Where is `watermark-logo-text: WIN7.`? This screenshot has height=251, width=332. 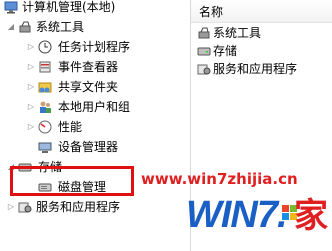
watermark-logo-text: WIN7. is located at coordinates (237, 215).